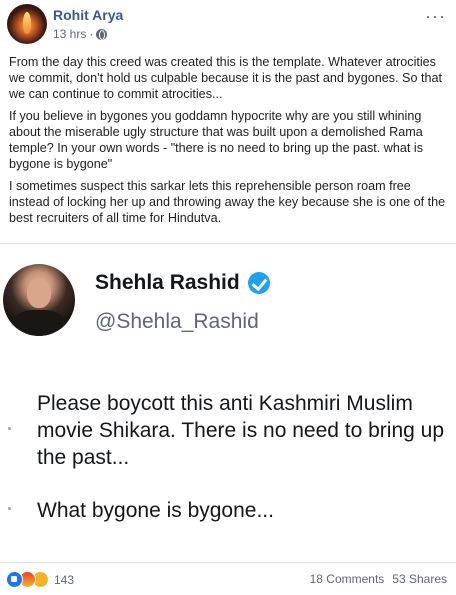  What do you see at coordinates (102, 34) in the screenshot?
I see `globe-icon` at bounding box center [102, 34].